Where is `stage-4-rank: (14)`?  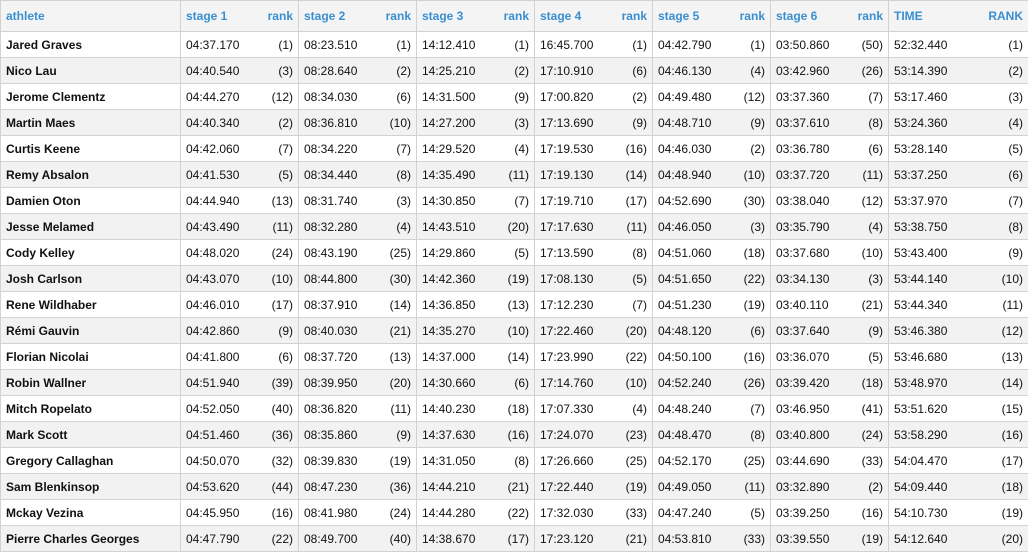 stage-4-rank: (14) is located at coordinates (633, 175).